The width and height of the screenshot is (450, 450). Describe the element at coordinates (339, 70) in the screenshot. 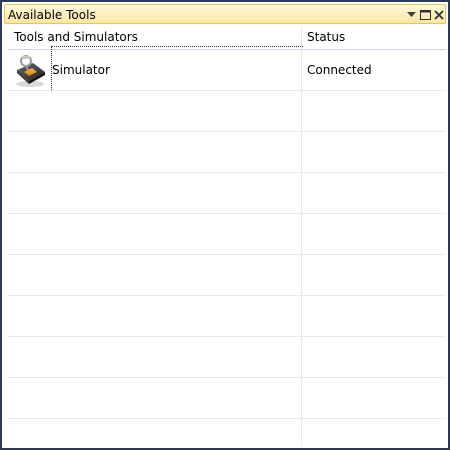

I see `tool-status: Connected` at that location.